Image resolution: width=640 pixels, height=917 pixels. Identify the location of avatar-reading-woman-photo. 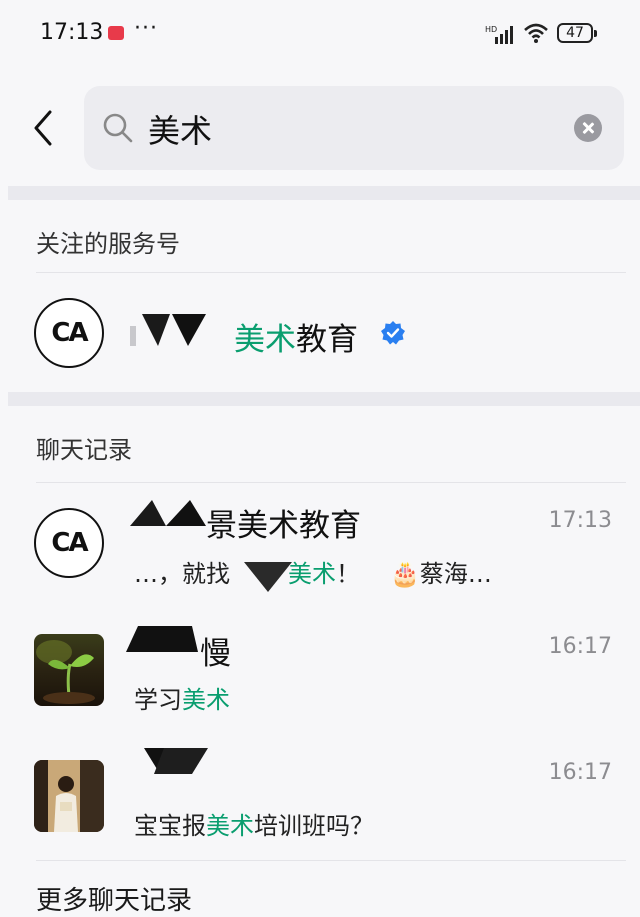
(69, 796).